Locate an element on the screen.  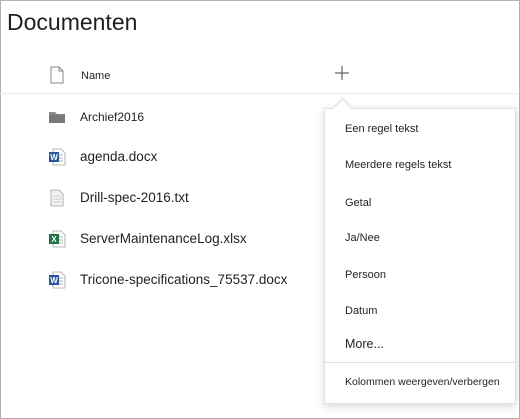
menu-divider is located at coordinates (420, 362).